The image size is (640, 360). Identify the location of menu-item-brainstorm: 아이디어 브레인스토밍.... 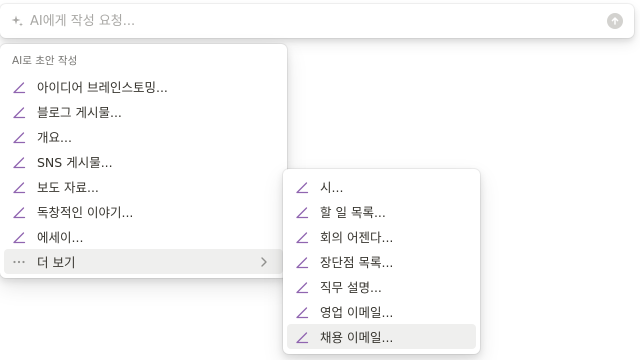
(143, 86).